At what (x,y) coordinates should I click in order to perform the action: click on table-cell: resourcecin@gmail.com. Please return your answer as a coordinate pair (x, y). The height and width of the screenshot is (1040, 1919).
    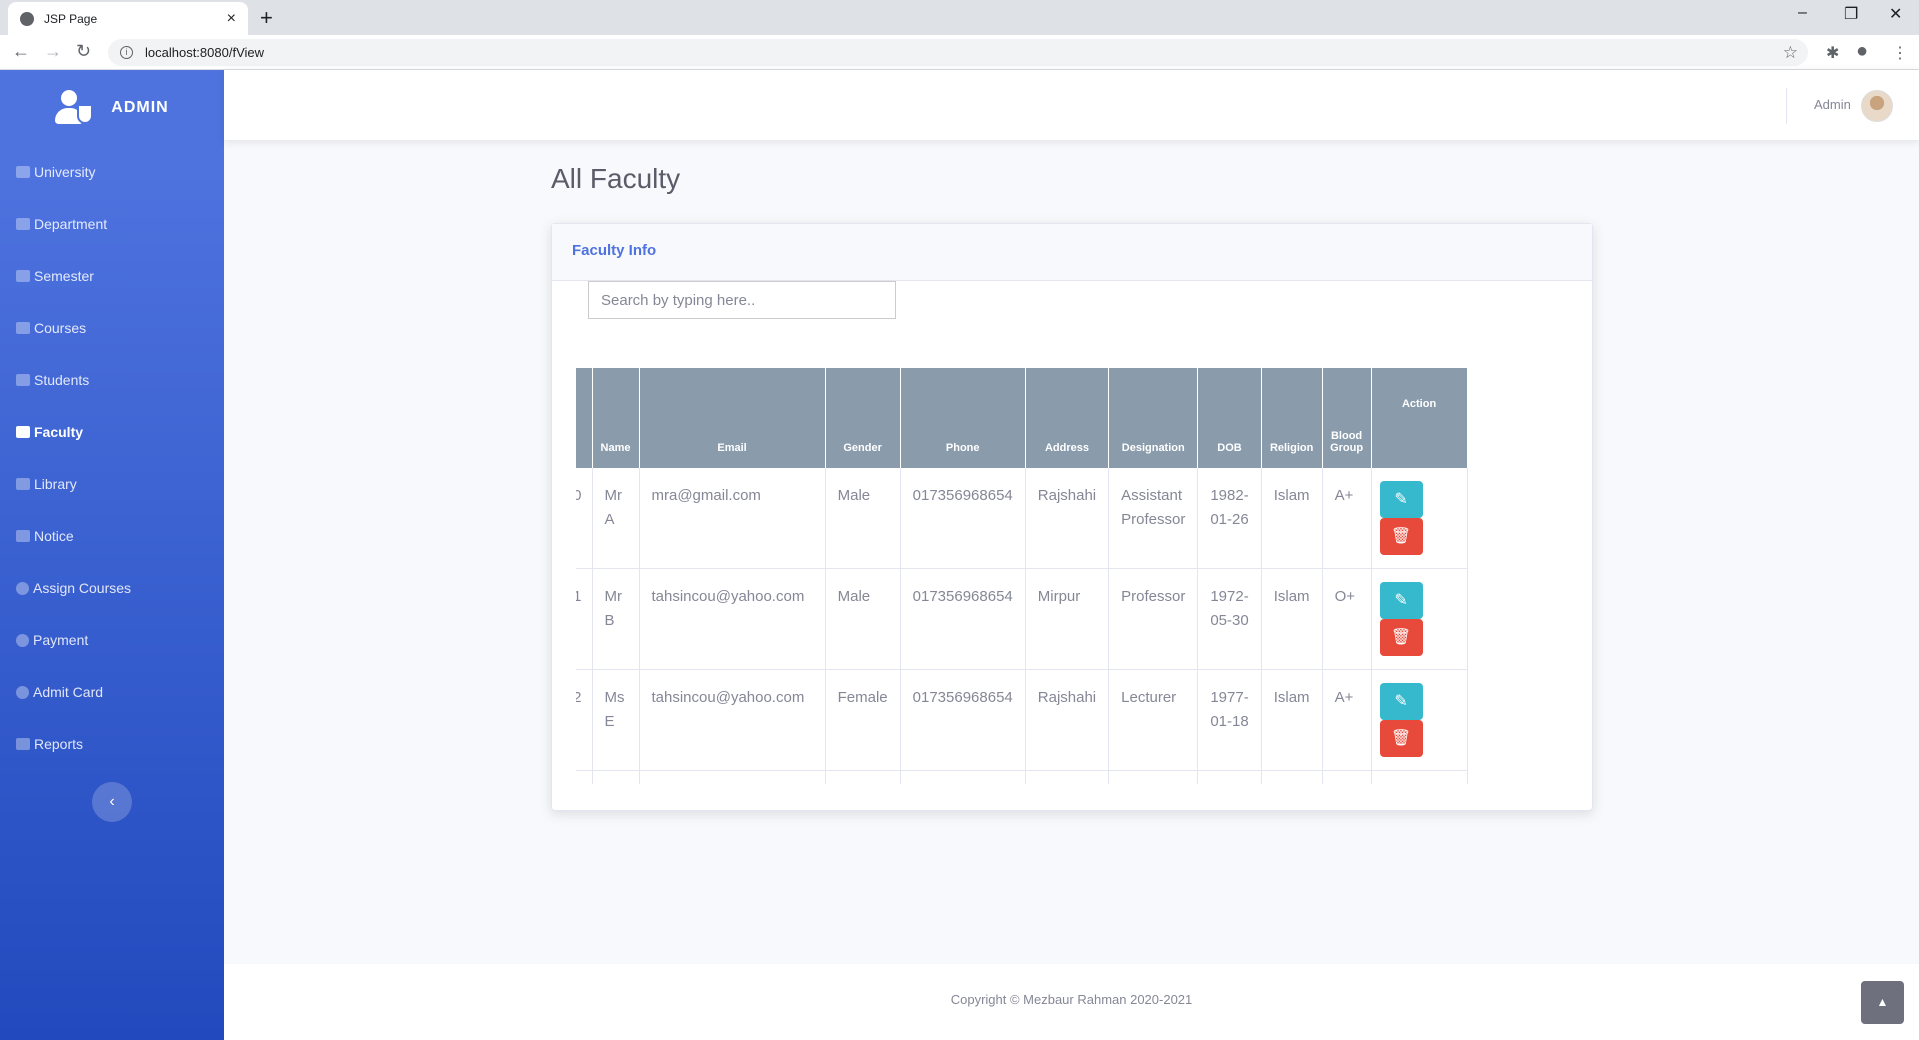
    Looking at the image, I should click on (732, 777).